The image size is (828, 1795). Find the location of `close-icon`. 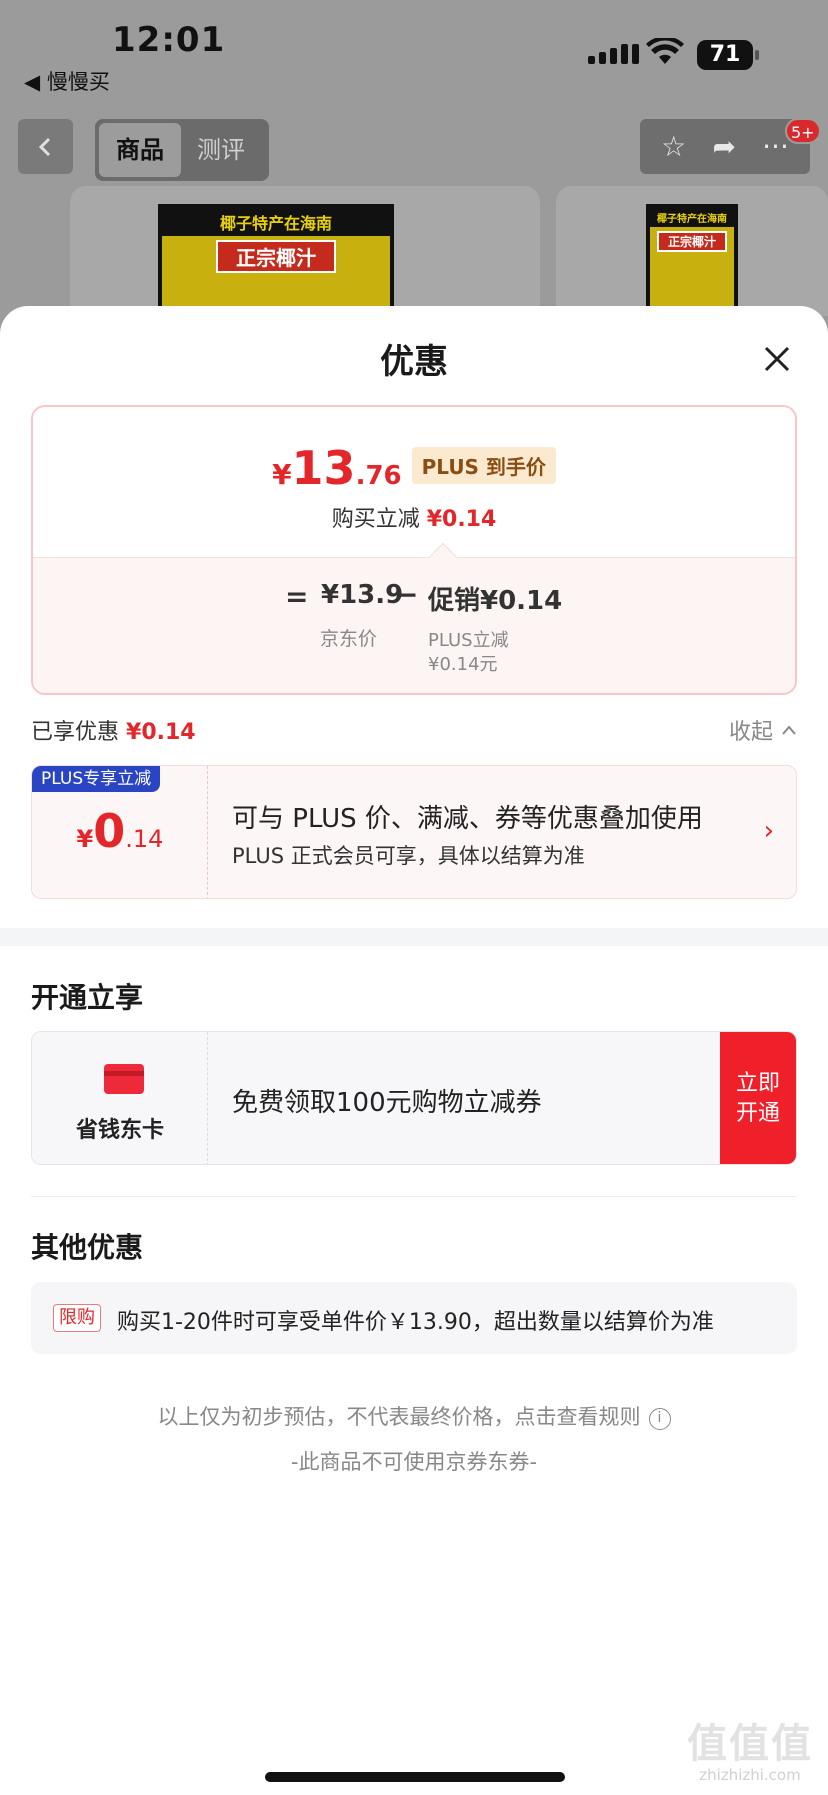

close-icon is located at coordinates (777, 359).